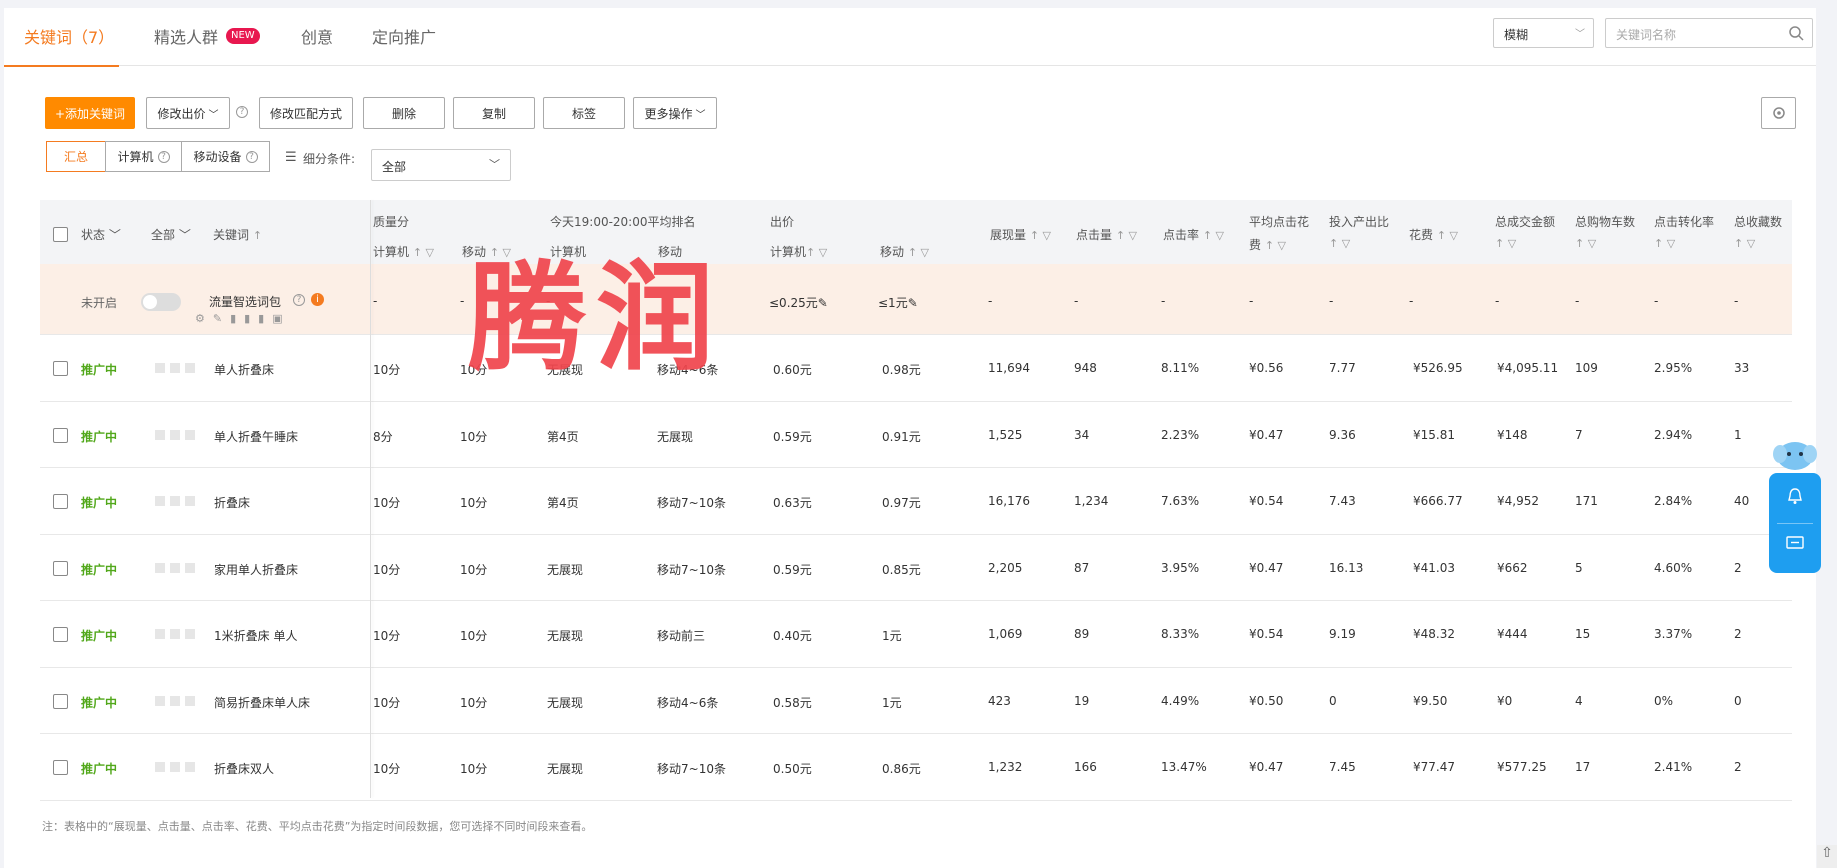 The height and width of the screenshot is (868, 1837). I want to click on header-avg-cpc-2: 费 ↑ ▽, so click(1267, 244).